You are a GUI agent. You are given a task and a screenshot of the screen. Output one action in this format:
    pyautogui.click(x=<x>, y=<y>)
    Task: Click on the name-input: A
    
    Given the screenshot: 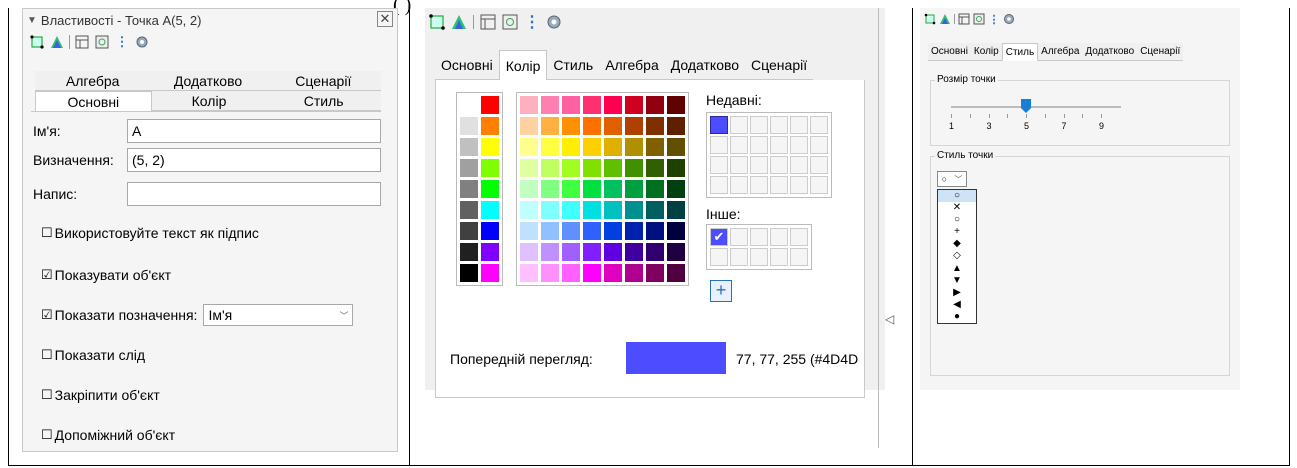 What is the action you would take?
    pyautogui.click(x=254, y=131)
    